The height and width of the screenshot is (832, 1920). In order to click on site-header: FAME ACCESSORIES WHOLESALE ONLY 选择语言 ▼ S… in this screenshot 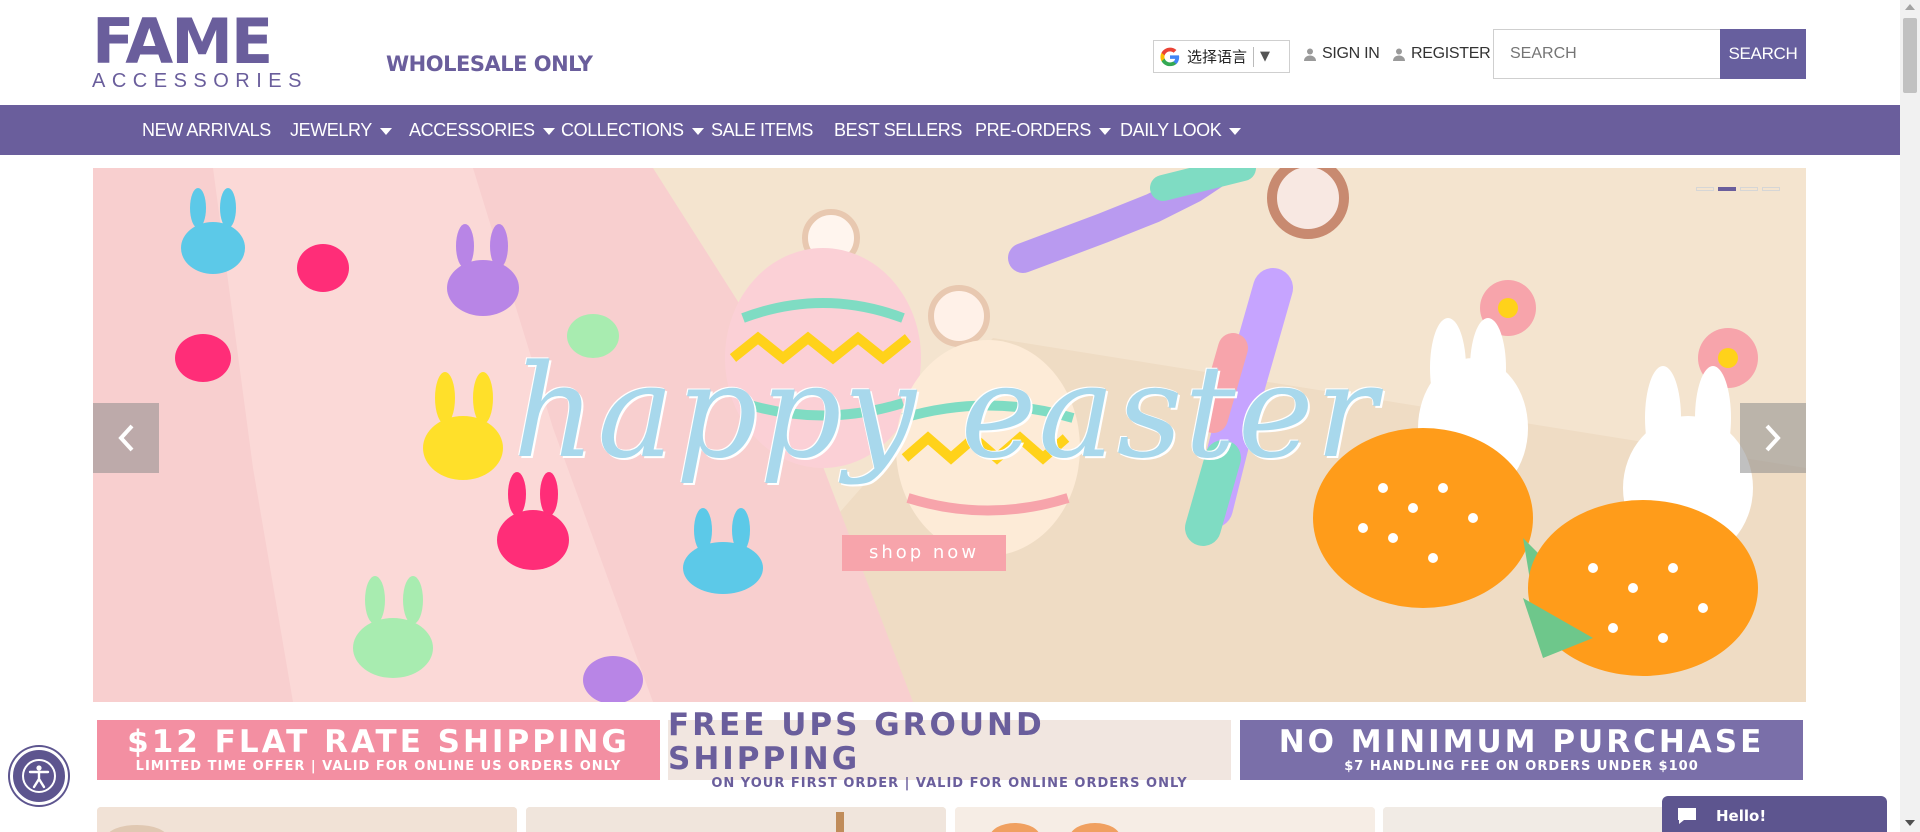, I will do `click(950, 52)`.